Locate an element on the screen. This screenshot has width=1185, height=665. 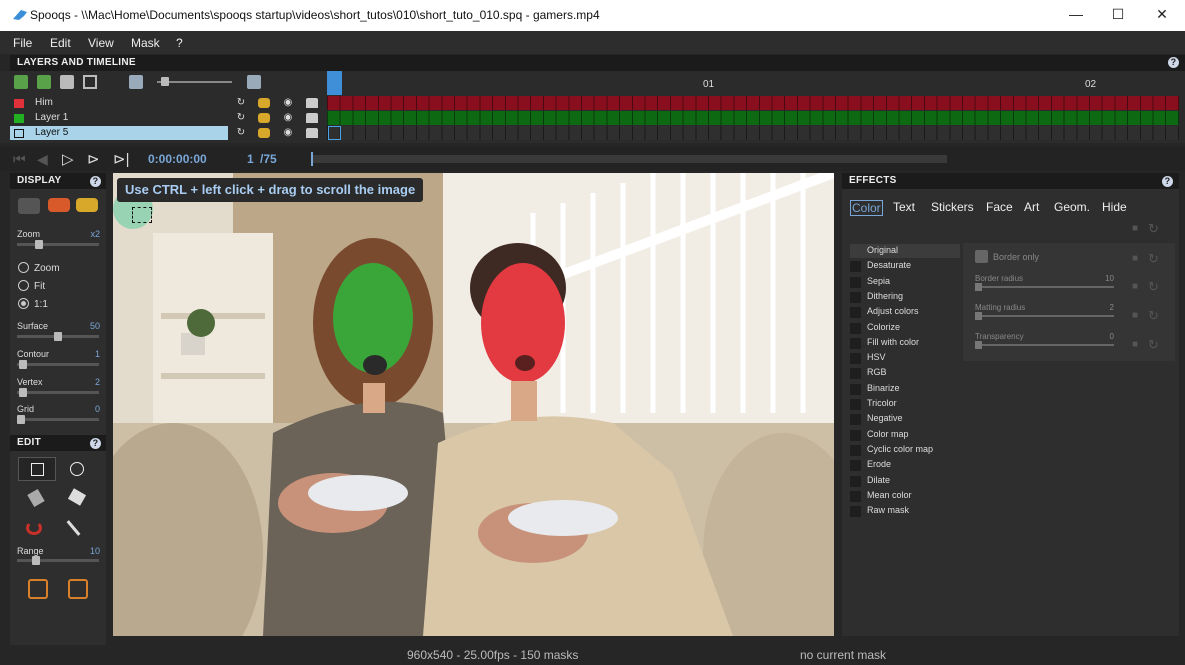
effect-item: Dithering is located at coordinates (905, 297).